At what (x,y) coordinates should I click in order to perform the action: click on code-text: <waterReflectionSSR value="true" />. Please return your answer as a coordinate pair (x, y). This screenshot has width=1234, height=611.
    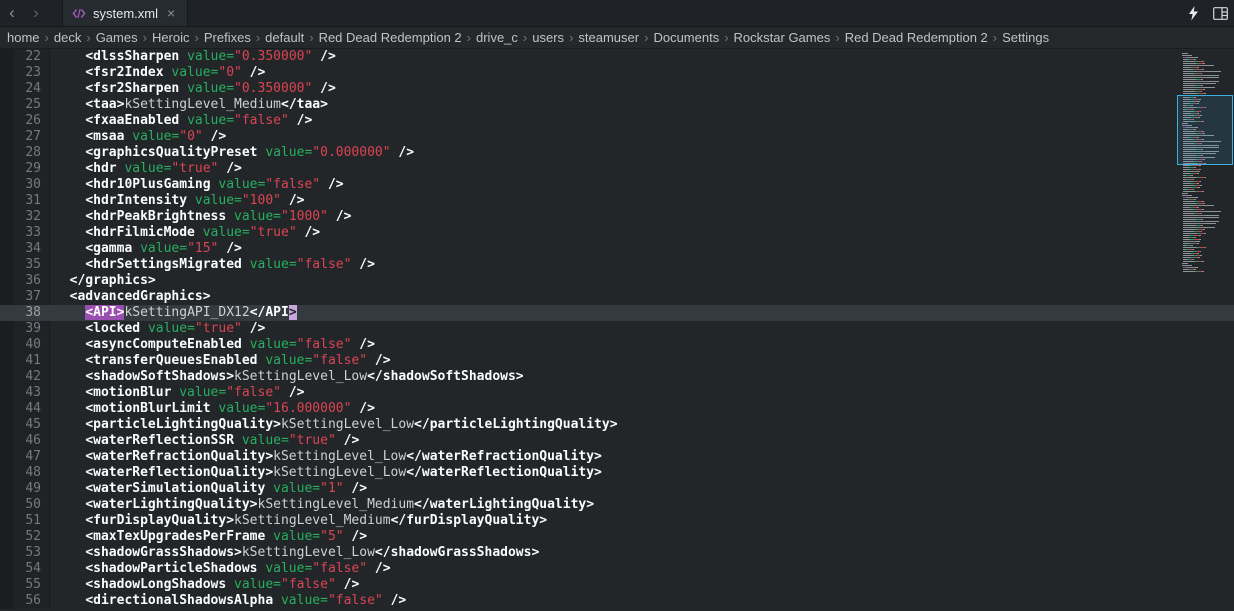
    Looking at the image, I should click on (642, 441).